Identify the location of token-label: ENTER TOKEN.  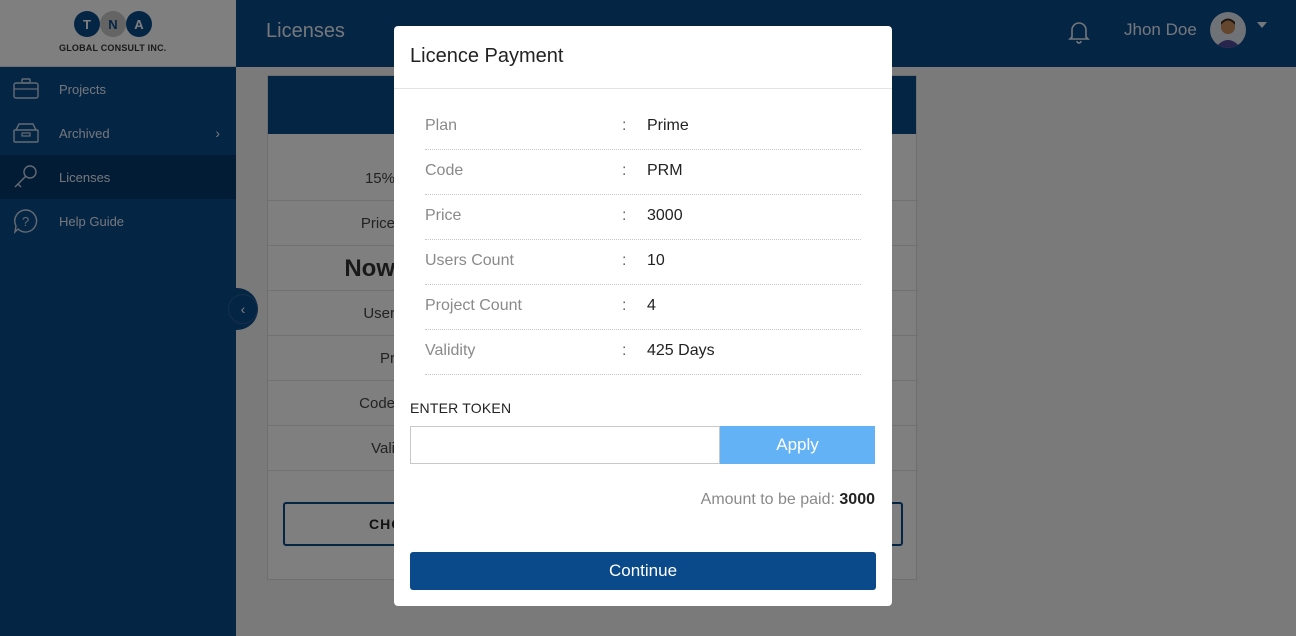
(461, 408).